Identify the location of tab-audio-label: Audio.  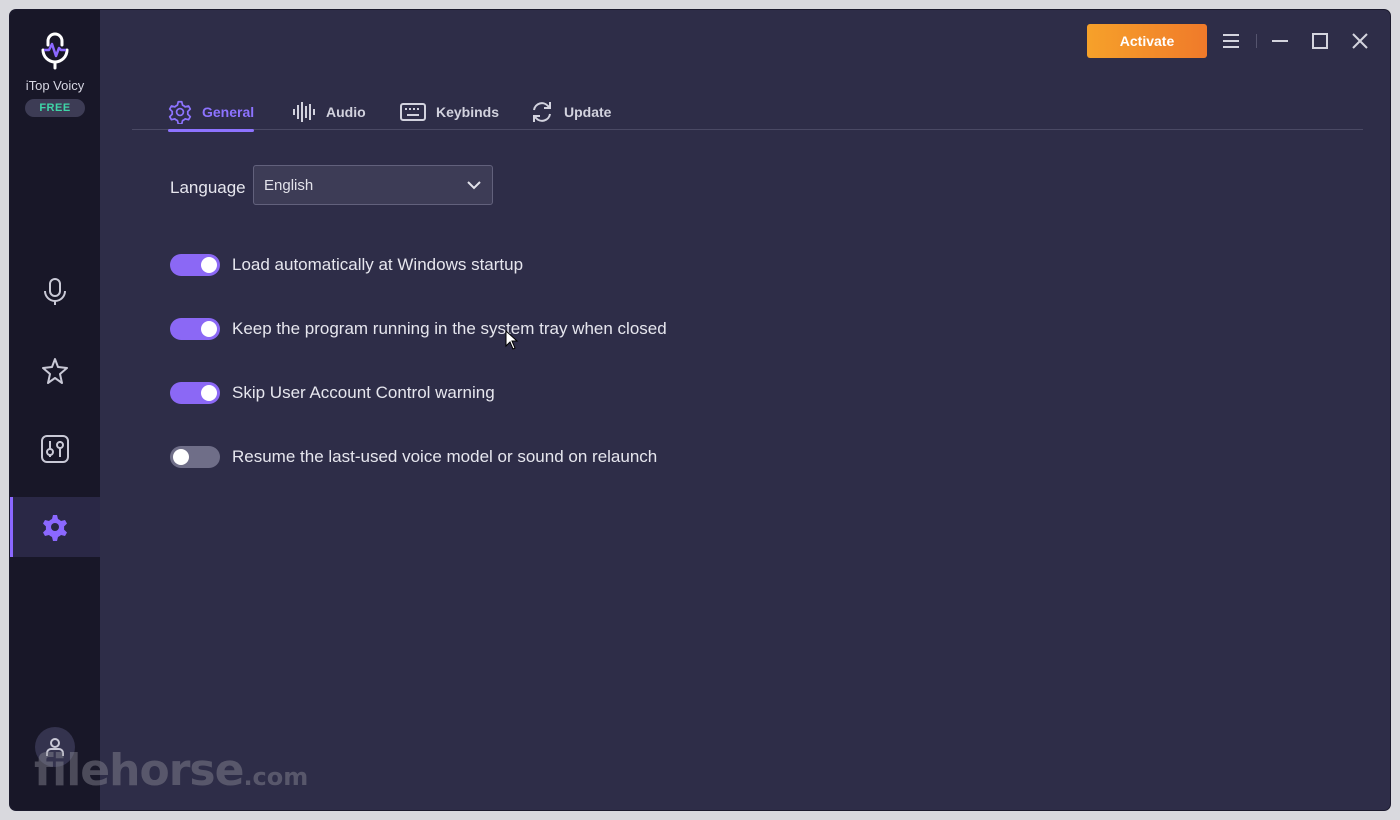
(346, 112).